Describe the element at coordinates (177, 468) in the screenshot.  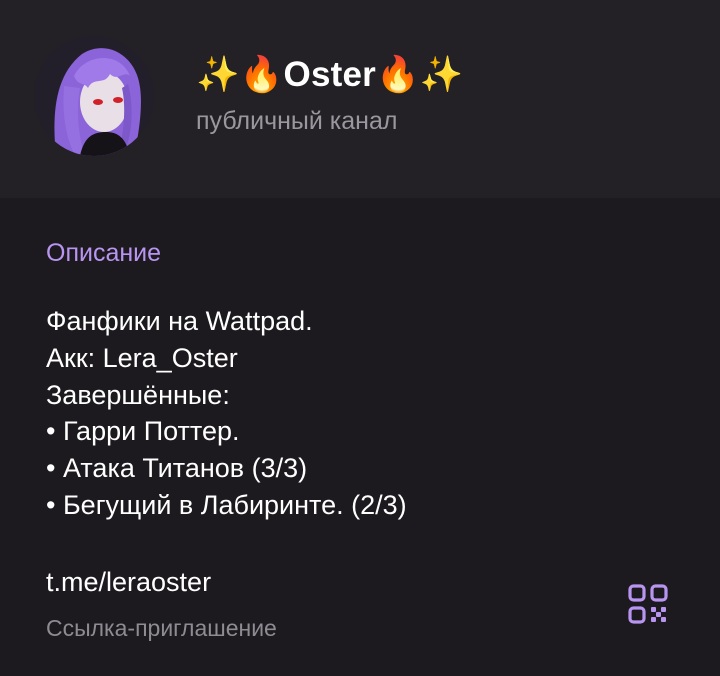
I see `description-line: • Атака Титанов (3/3)` at that location.